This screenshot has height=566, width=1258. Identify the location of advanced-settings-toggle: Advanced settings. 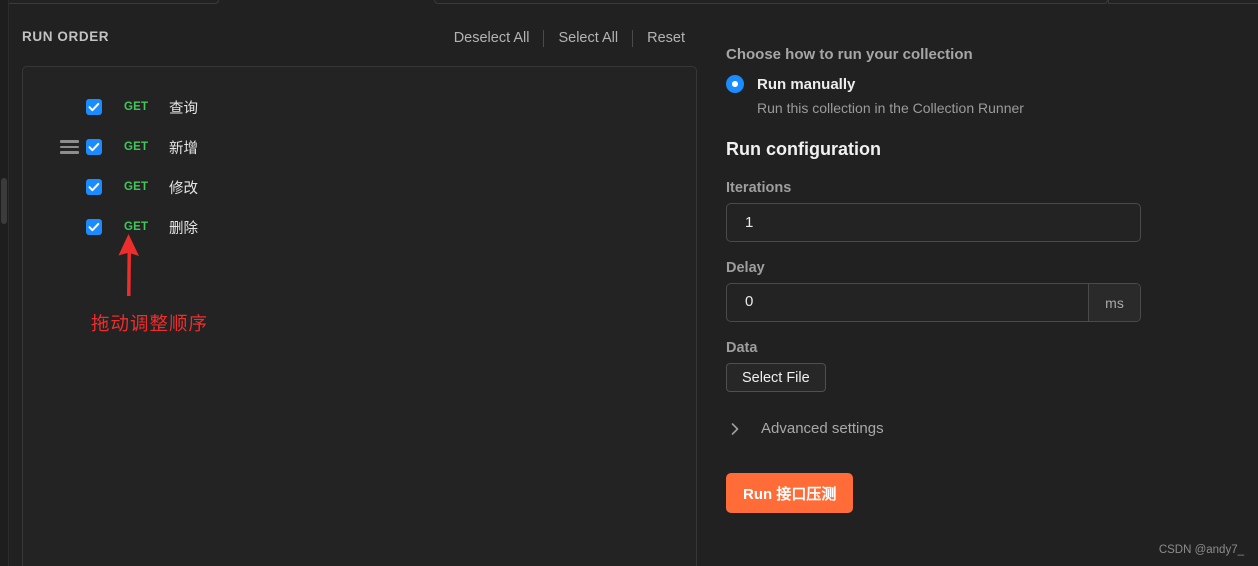
(806, 428).